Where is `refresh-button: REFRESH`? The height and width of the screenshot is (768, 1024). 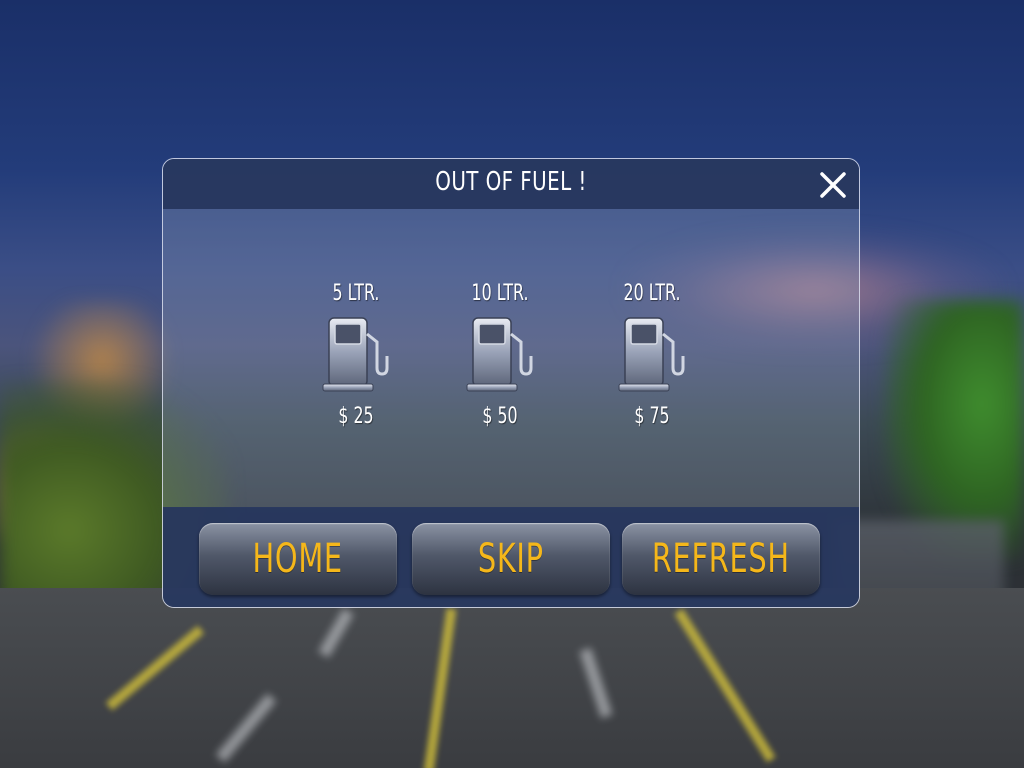
refresh-button: REFRESH is located at coordinates (721, 559).